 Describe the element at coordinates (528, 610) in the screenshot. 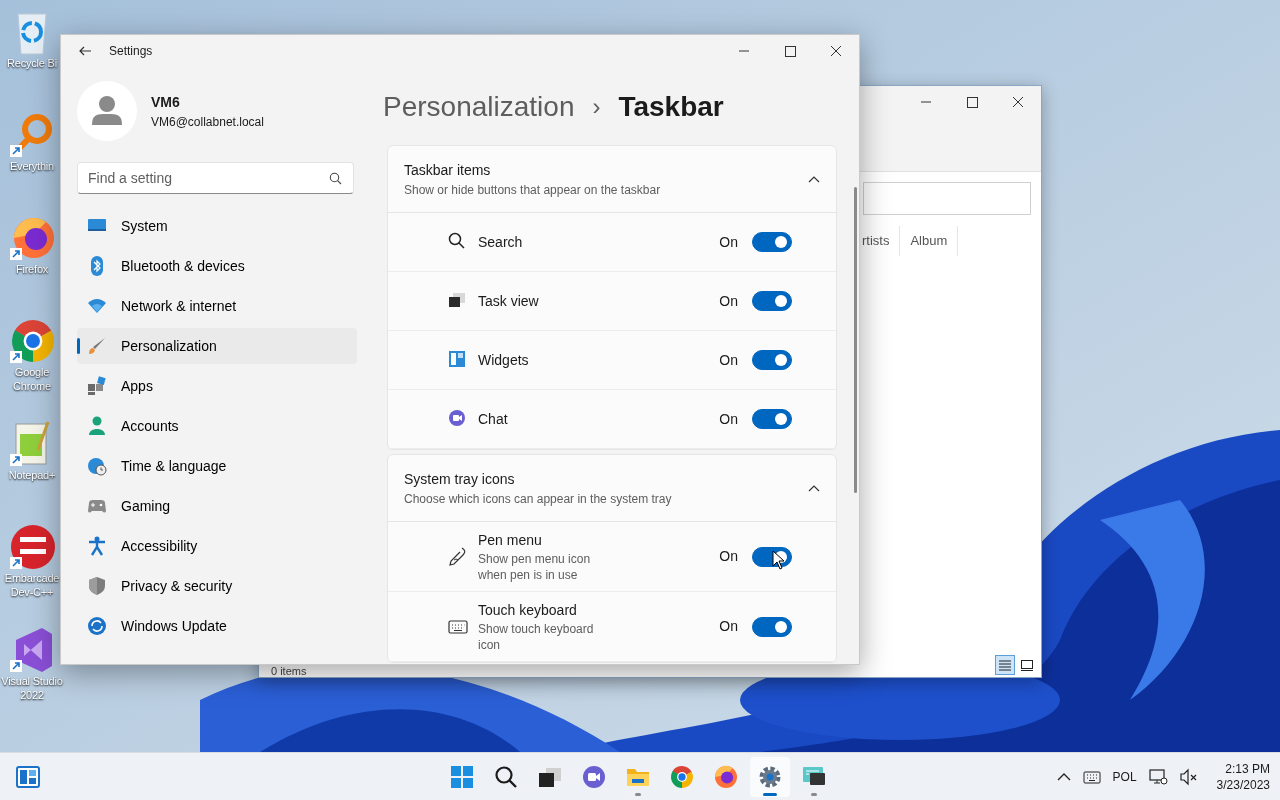

I see `setting-label: Touch keyboard` at that location.